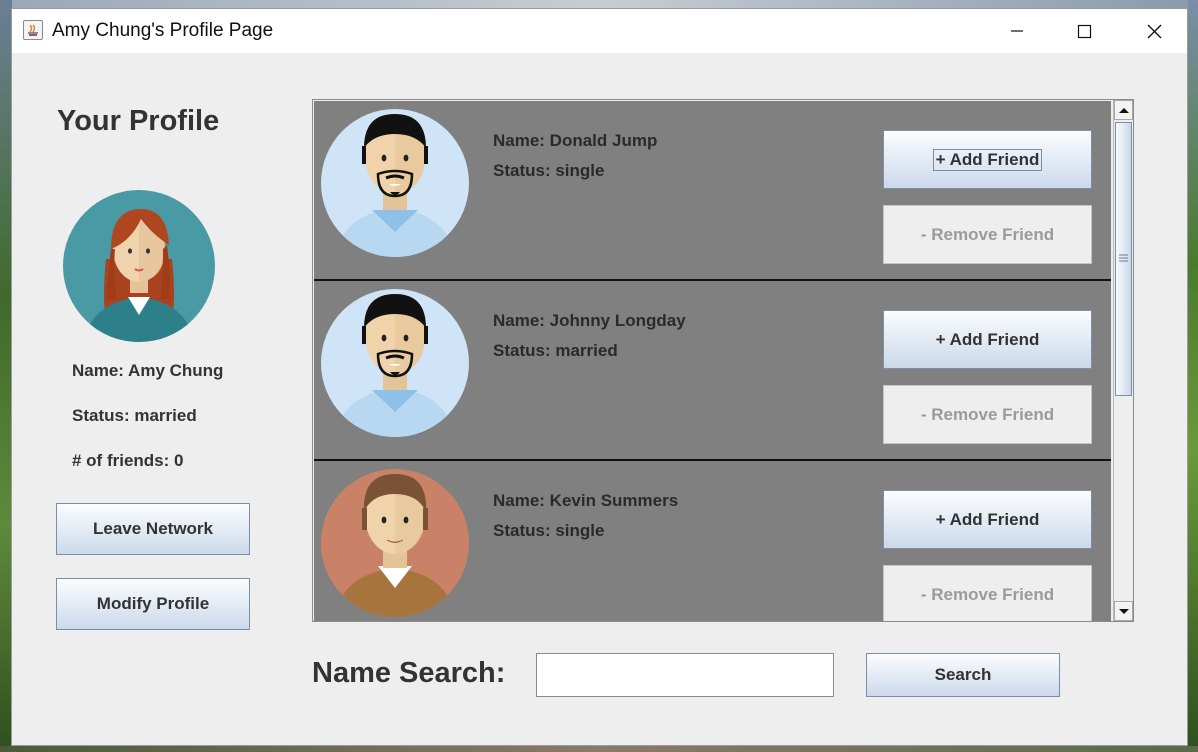  I want to click on man-brown-hair-avatar-icon, so click(395, 543).